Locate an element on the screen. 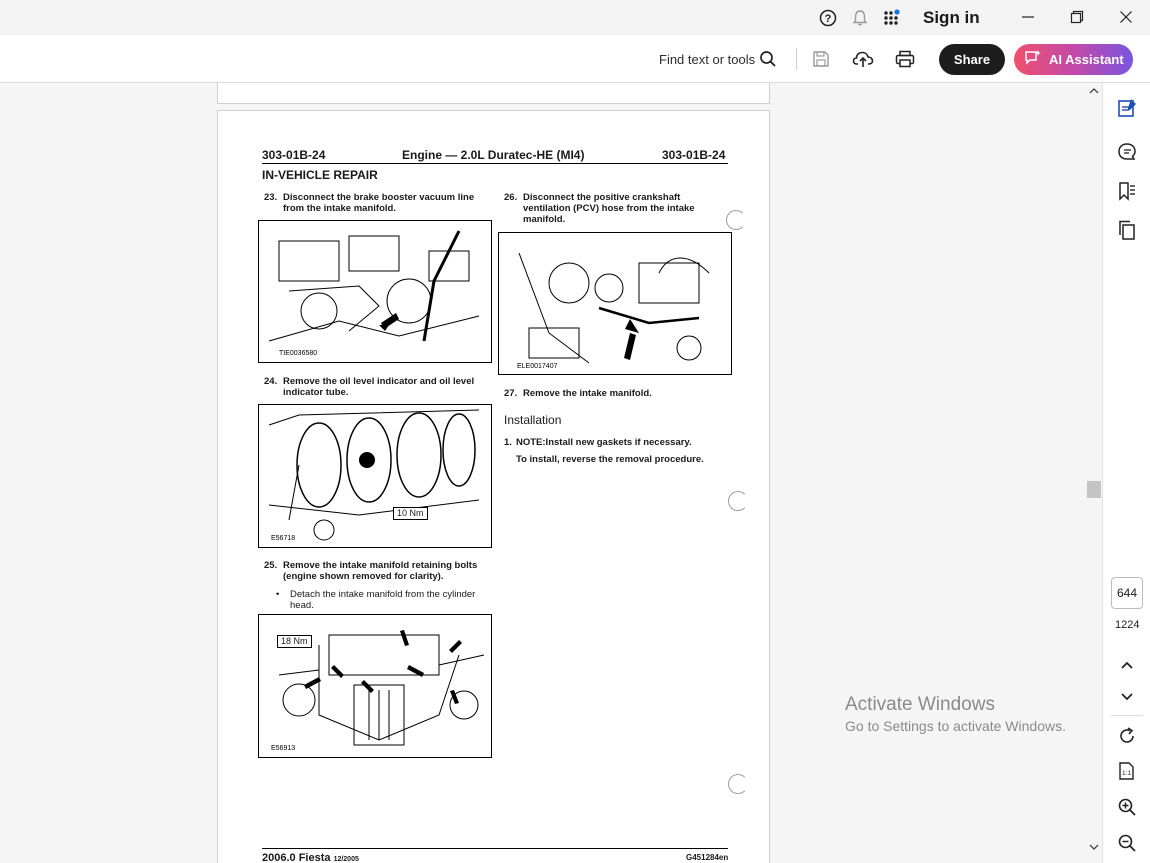 Image resolution: width=1150 pixels, height=863 pixels. footer-rule is located at coordinates (495, 848).